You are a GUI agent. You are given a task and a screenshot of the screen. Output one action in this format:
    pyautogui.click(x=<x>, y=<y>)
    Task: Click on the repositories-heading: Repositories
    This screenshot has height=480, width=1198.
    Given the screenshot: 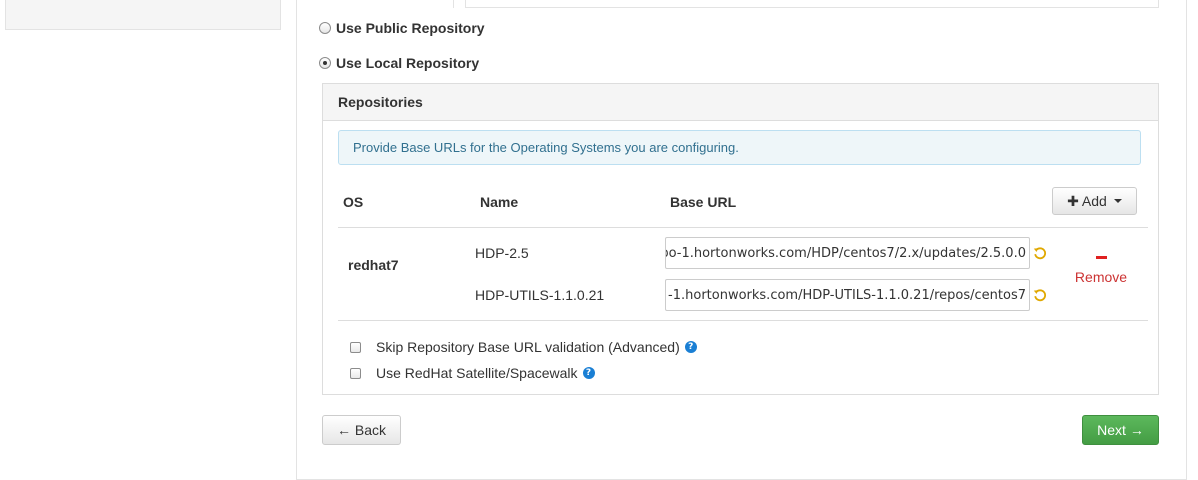 What is the action you would take?
    pyautogui.click(x=740, y=102)
    